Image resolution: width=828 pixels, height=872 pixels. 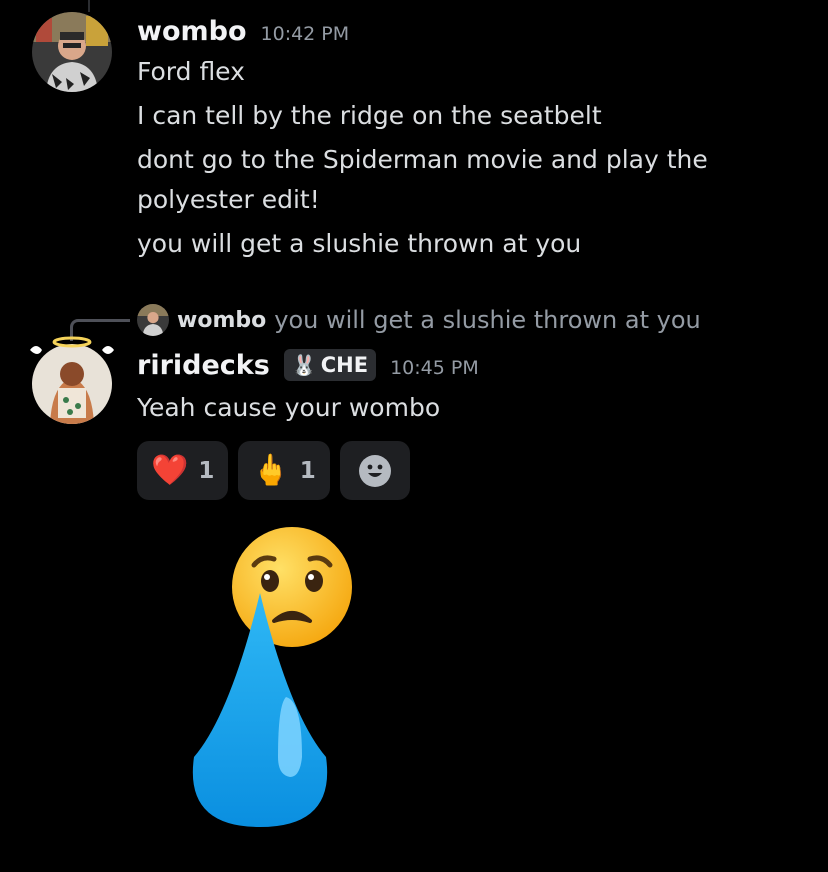 What do you see at coordinates (359, 243) in the screenshot?
I see `message-line: you will get a slushie thrown at you` at bounding box center [359, 243].